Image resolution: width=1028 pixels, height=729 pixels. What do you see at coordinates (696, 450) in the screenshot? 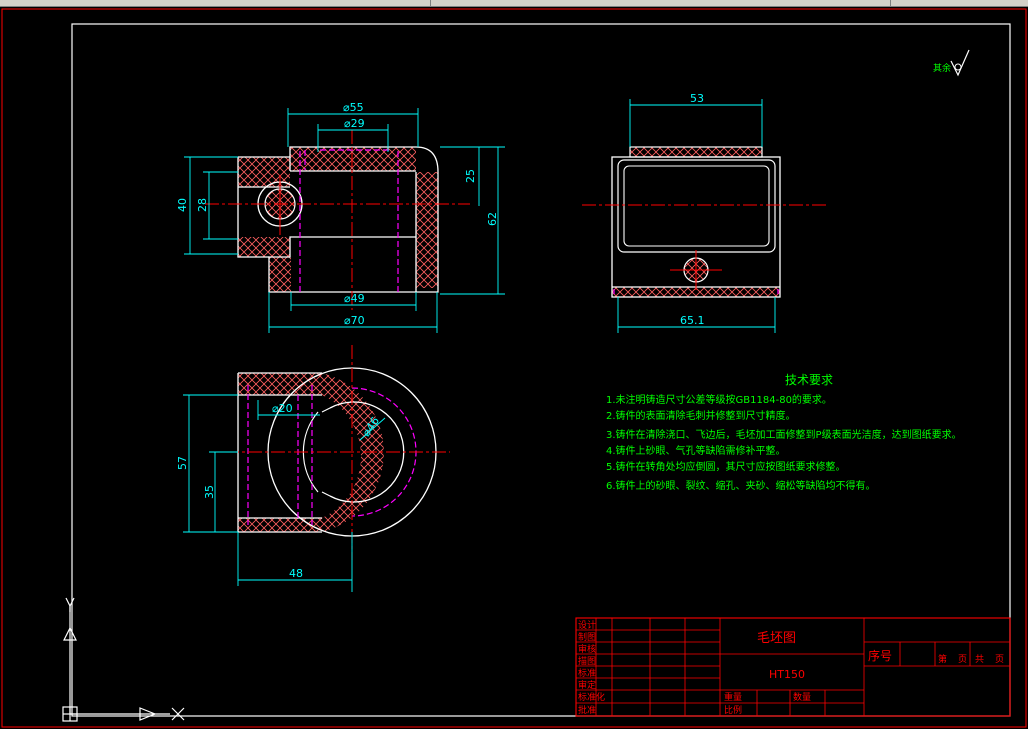
I see `tech-requirement-item: 4.铸件上砂眼、气孔等缺陷需修补平整。` at bounding box center [696, 450].